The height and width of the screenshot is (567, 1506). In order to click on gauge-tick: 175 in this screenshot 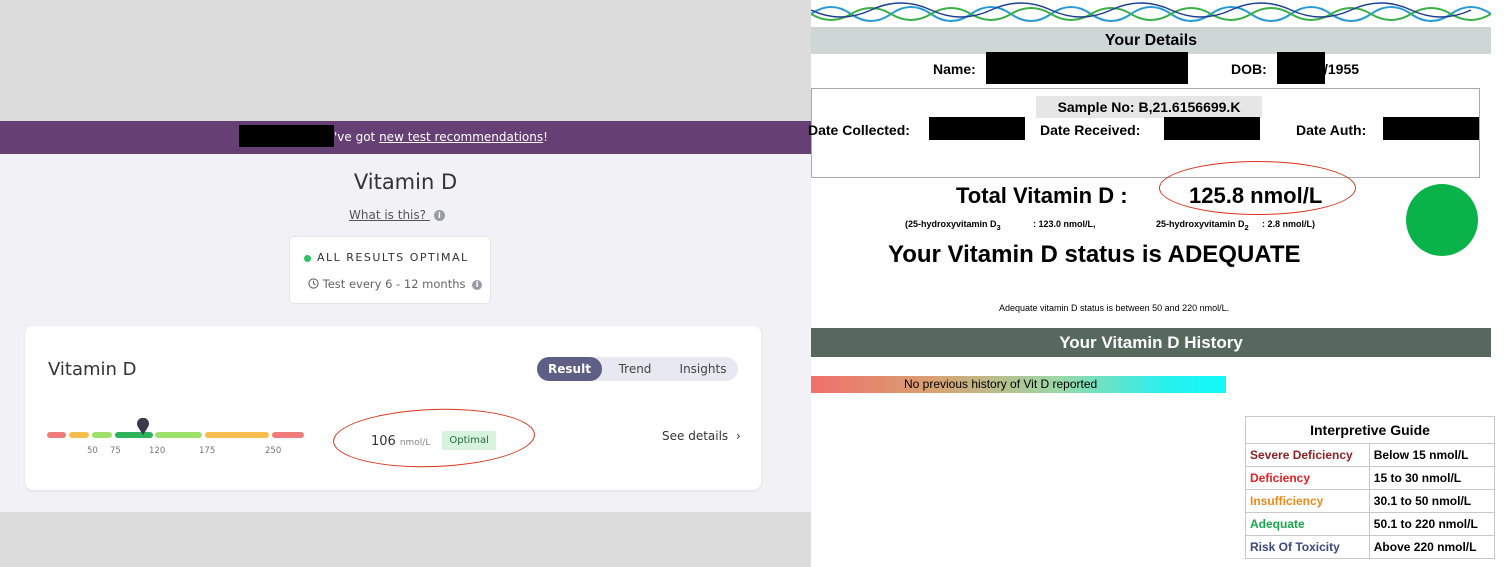, I will do `click(207, 451)`.